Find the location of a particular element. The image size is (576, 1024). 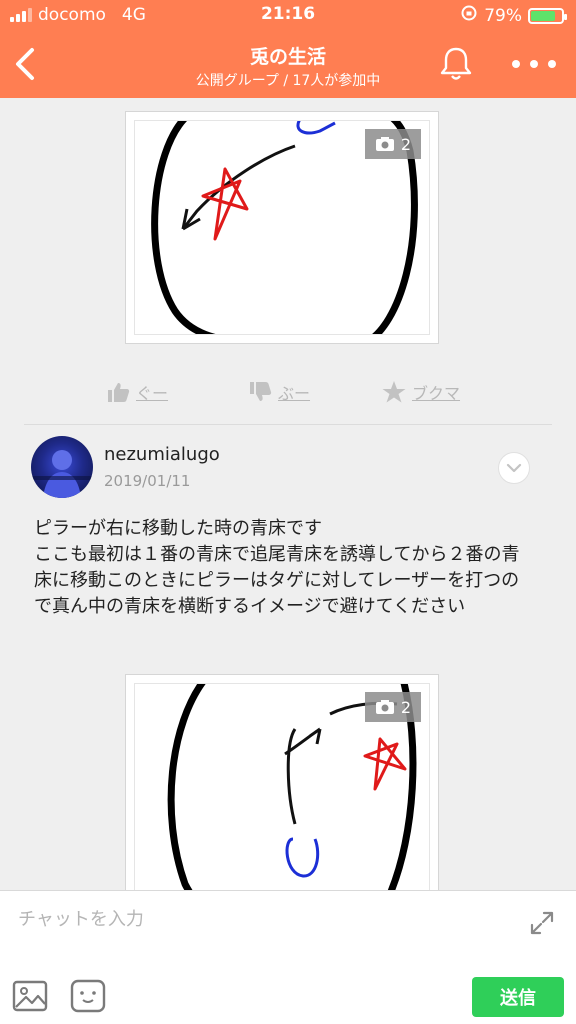

post-text-line1: ピラーが右に移動した時の青床です is located at coordinates (178, 528).